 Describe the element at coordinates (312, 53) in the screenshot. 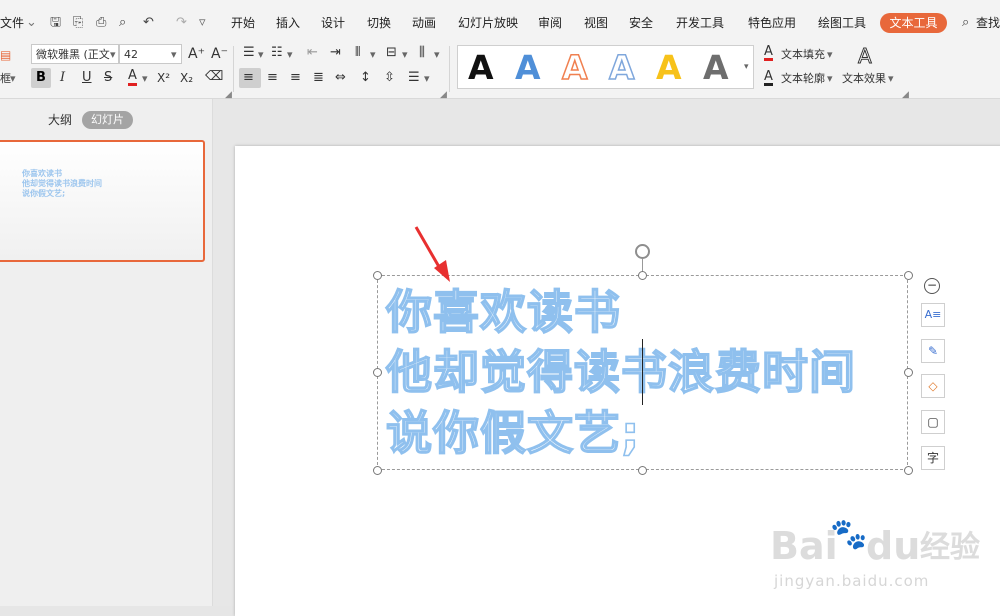

I see `decrease-indent-icon: ⇤` at that location.